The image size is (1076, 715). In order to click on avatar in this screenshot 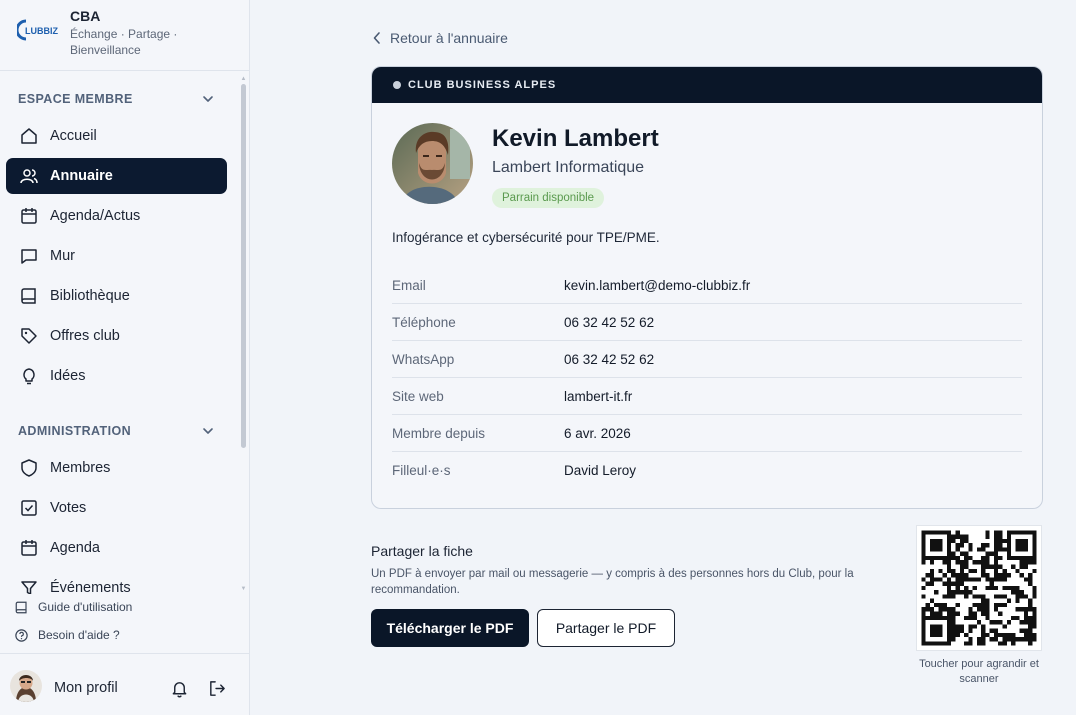, I will do `click(26, 686)`.